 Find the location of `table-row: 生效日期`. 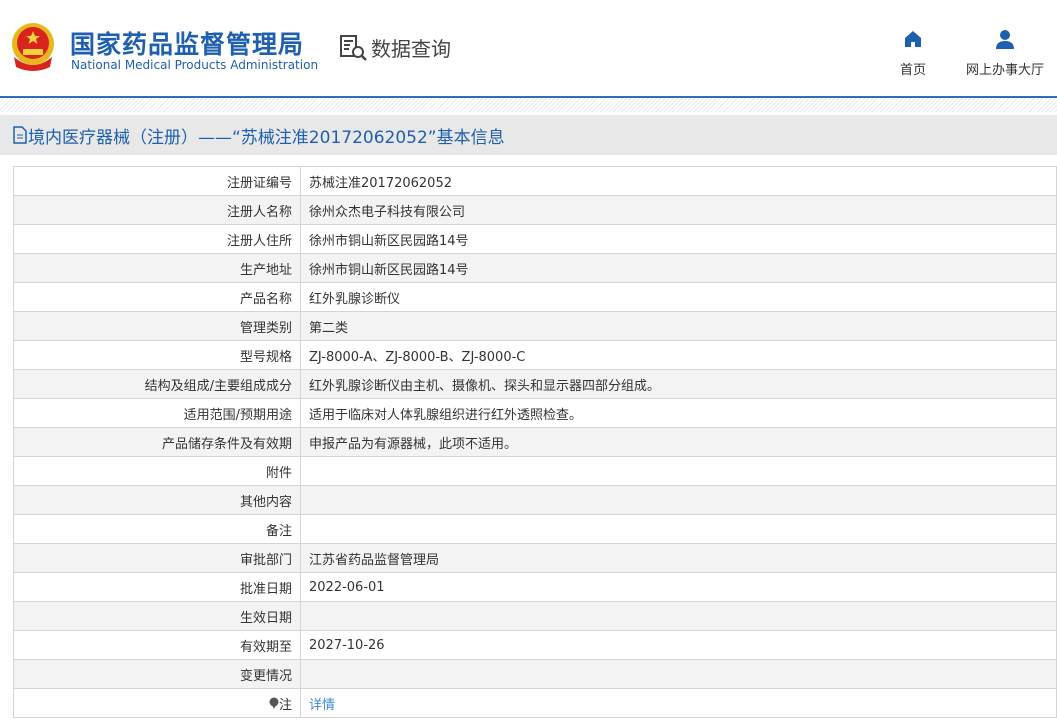

table-row: 生效日期 is located at coordinates (535, 616).